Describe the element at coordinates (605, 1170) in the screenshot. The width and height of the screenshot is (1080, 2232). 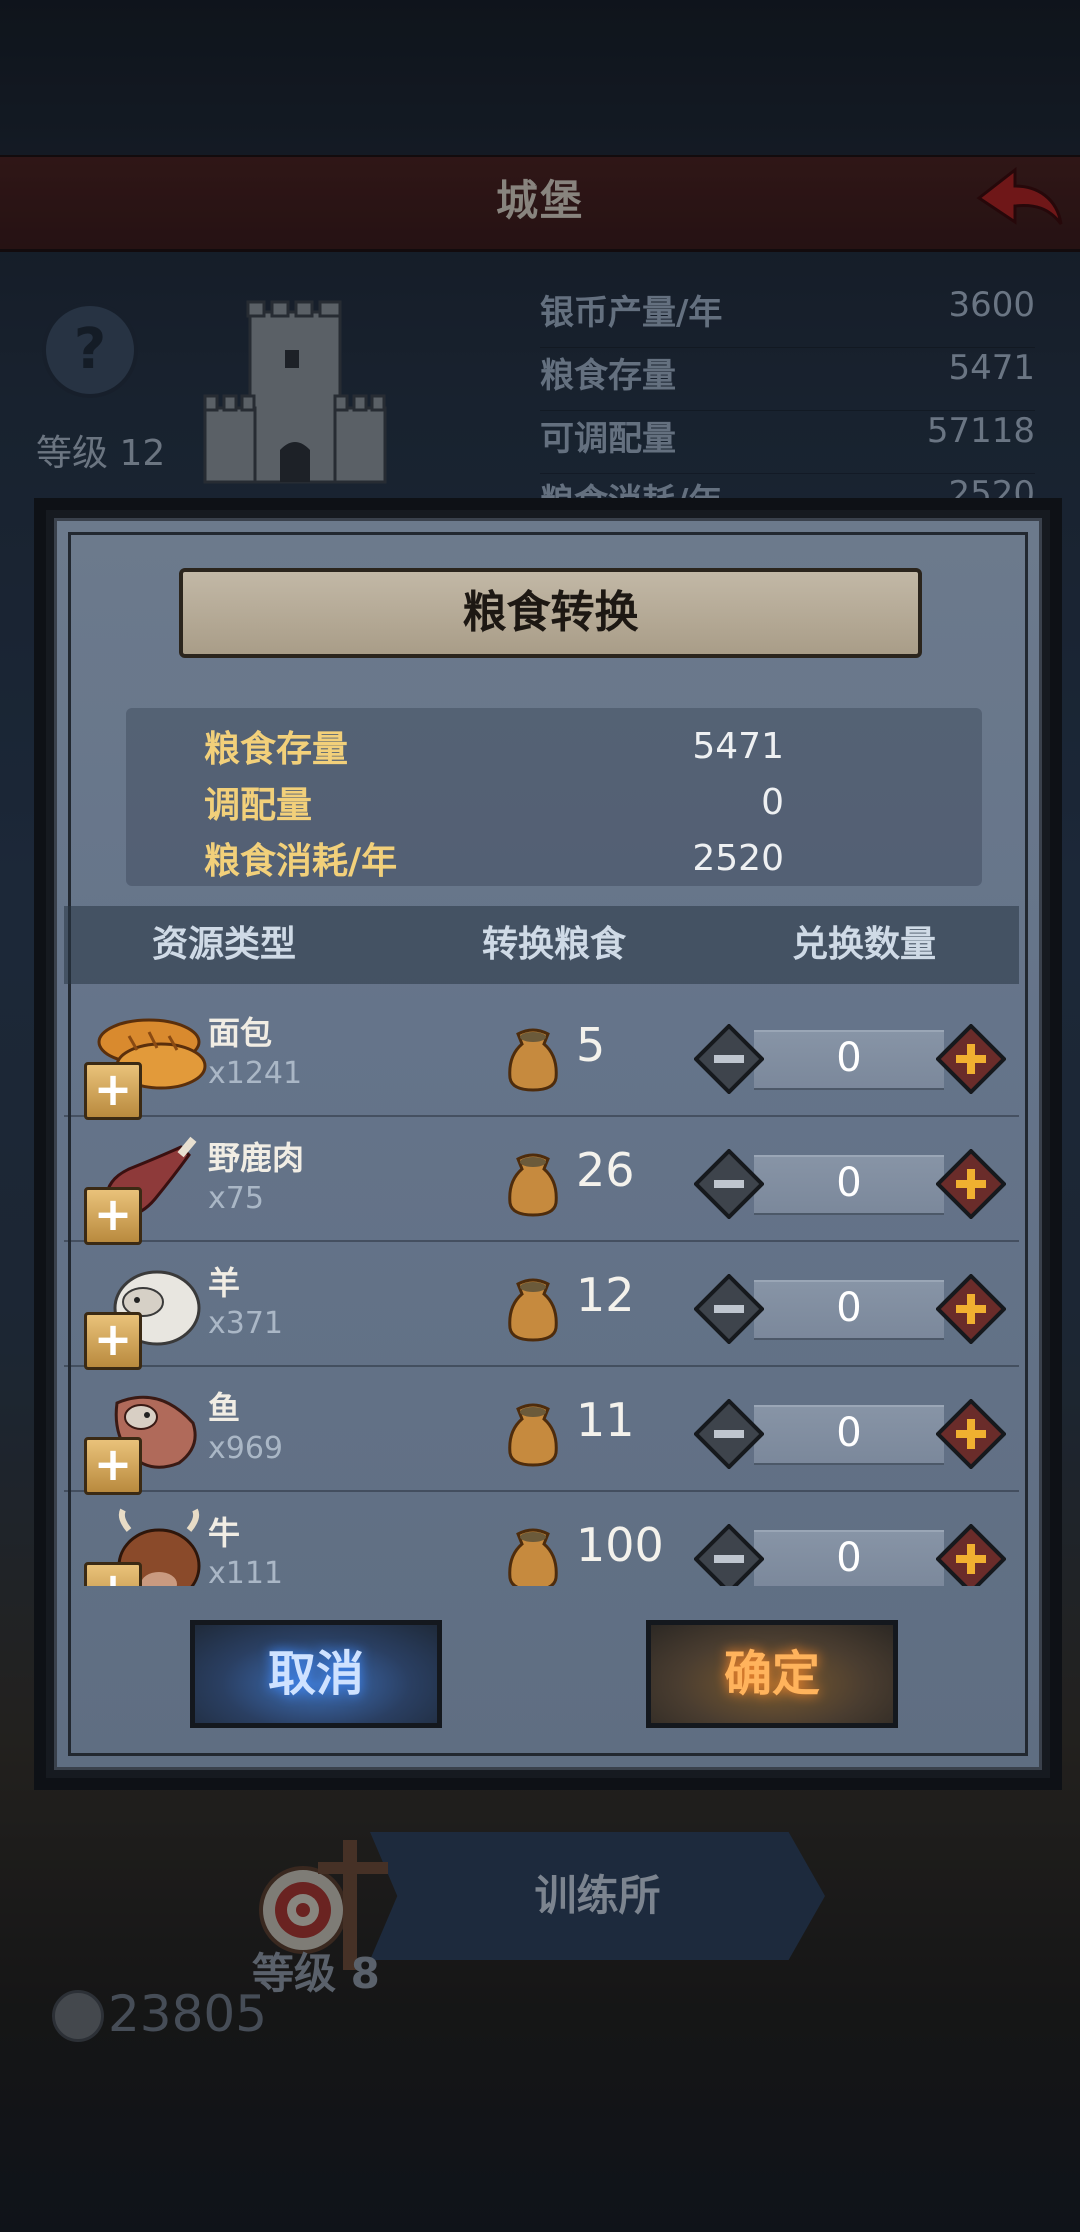
I see `convert-value: 26` at that location.